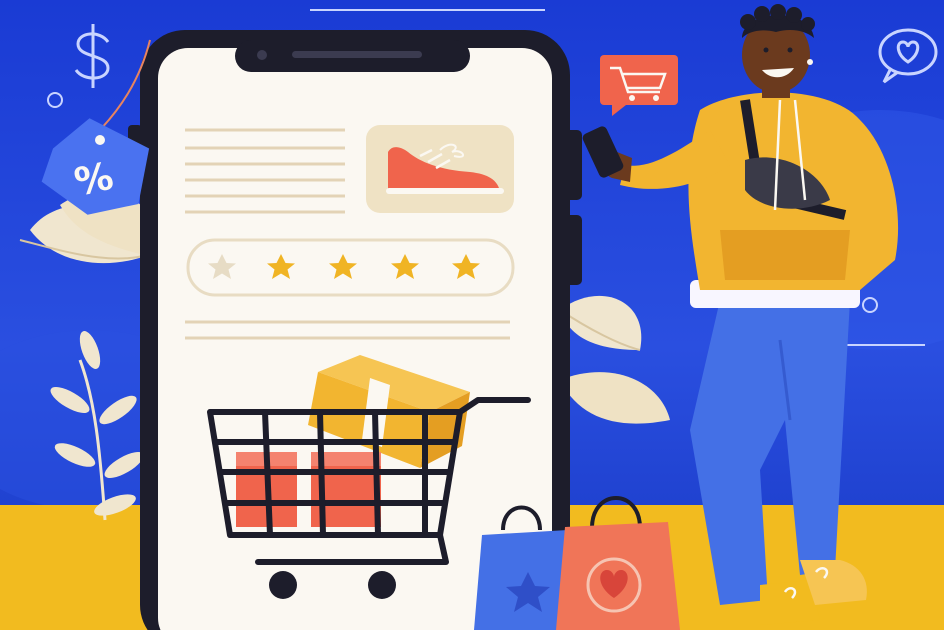 The image size is (944, 630). Describe the element at coordinates (350, 267) in the screenshot. I see `product-rating` at that location.